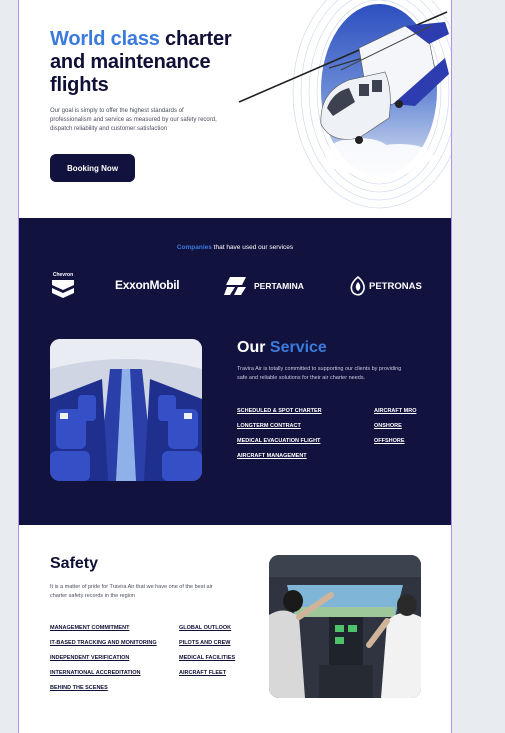 The width and height of the screenshot is (505, 733). Describe the element at coordinates (235, 286) in the screenshot. I see `pertamina-mark-icon` at that location.